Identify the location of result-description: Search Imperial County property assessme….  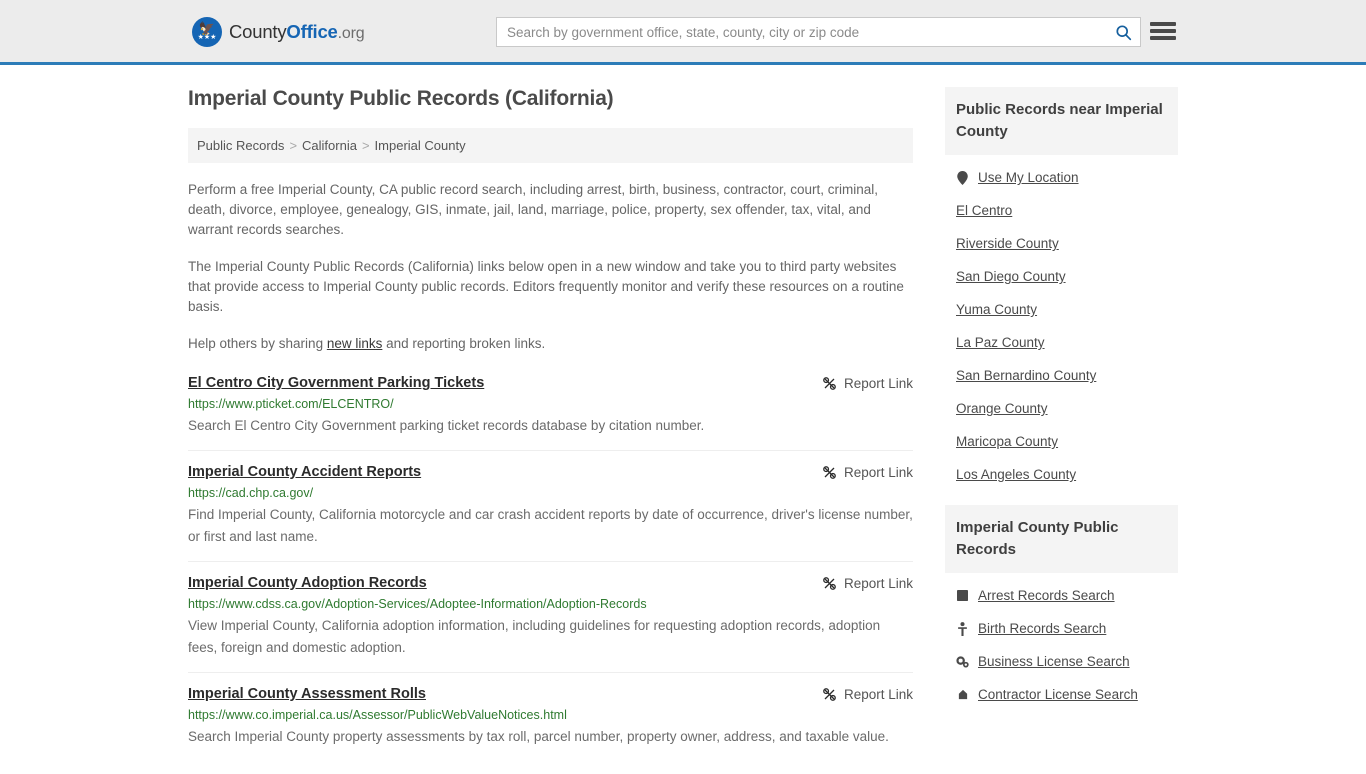
(538, 736).